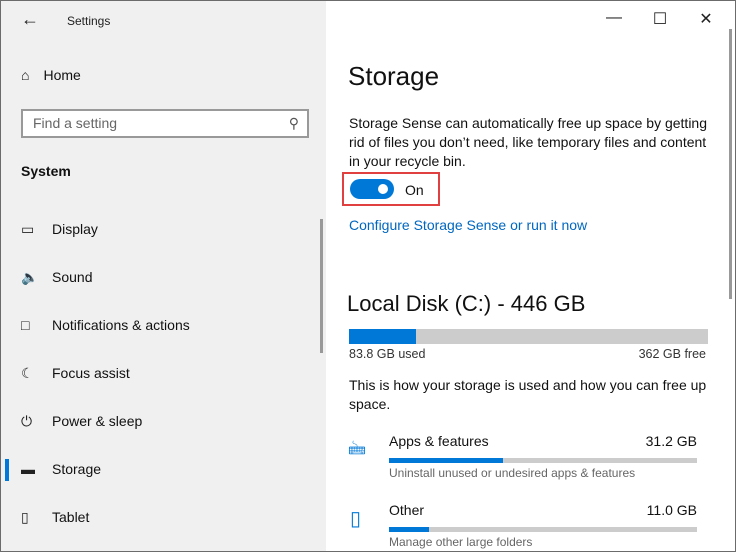 This screenshot has width=736, height=552. What do you see at coordinates (414, 190) in the screenshot?
I see `toggle-state-label: On` at bounding box center [414, 190].